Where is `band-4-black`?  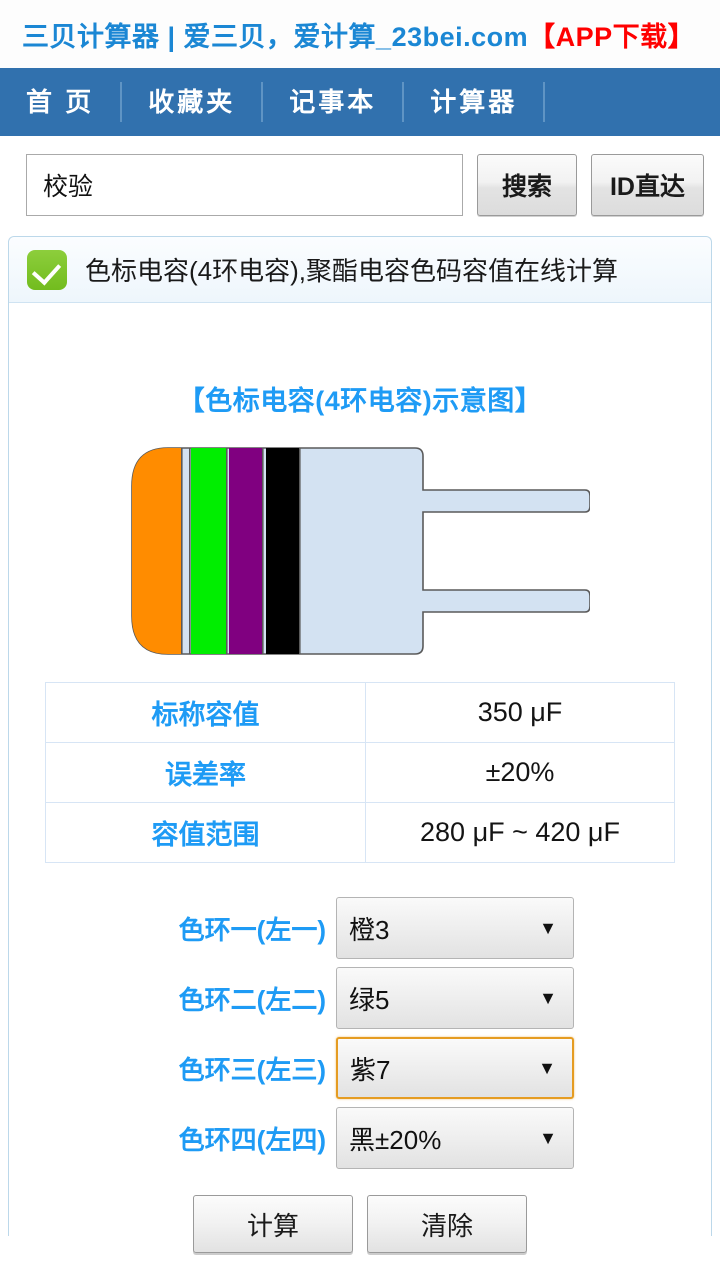 band-4-black is located at coordinates (283, 551).